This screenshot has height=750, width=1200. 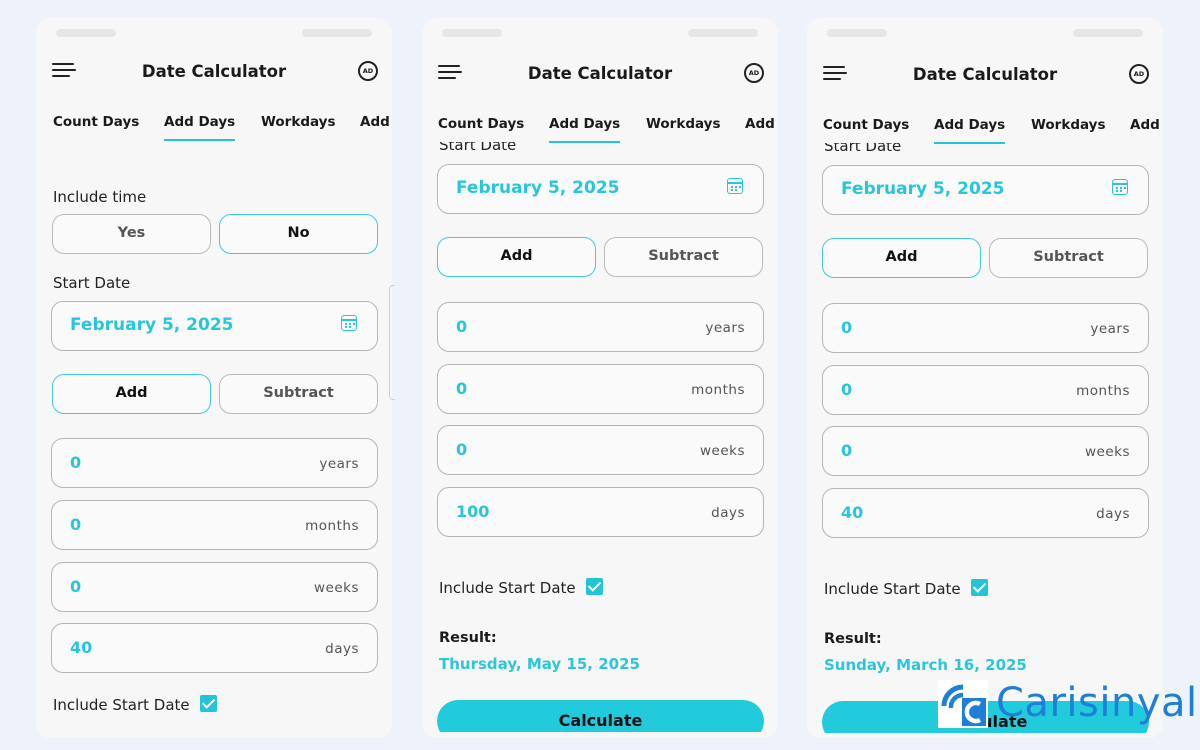 I want to click on scroll-edge-indicator, so click(x=392, y=342).